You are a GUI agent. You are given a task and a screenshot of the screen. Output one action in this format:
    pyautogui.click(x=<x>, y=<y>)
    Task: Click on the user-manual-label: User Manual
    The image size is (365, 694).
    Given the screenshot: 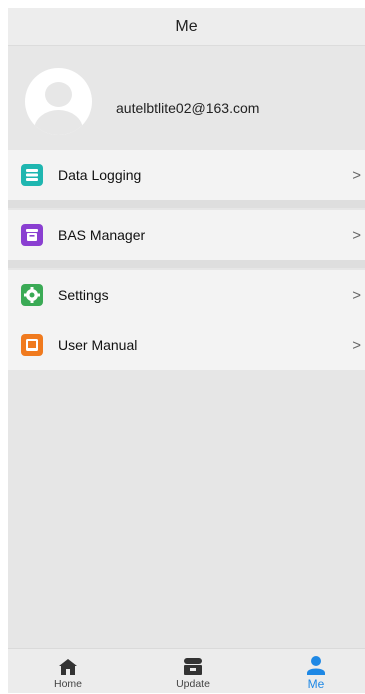 What is the action you would take?
    pyautogui.click(x=98, y=345)
    